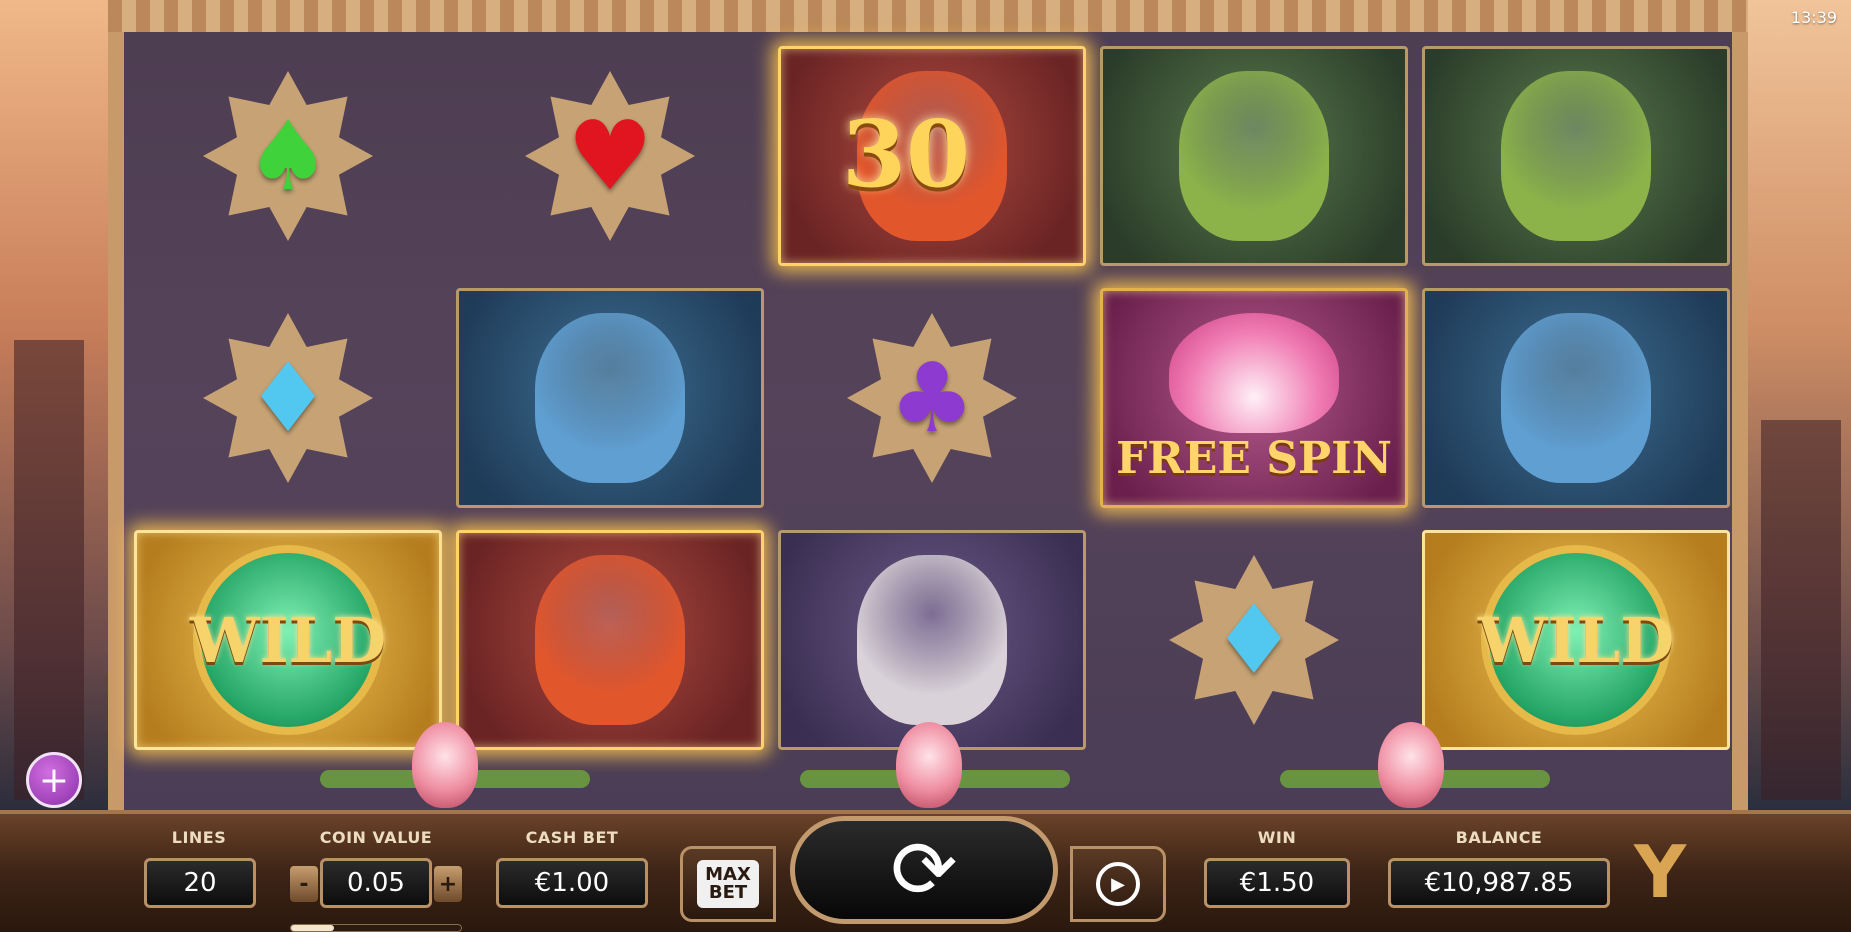  I want to click on background-left-scenery, so click(60, 405).